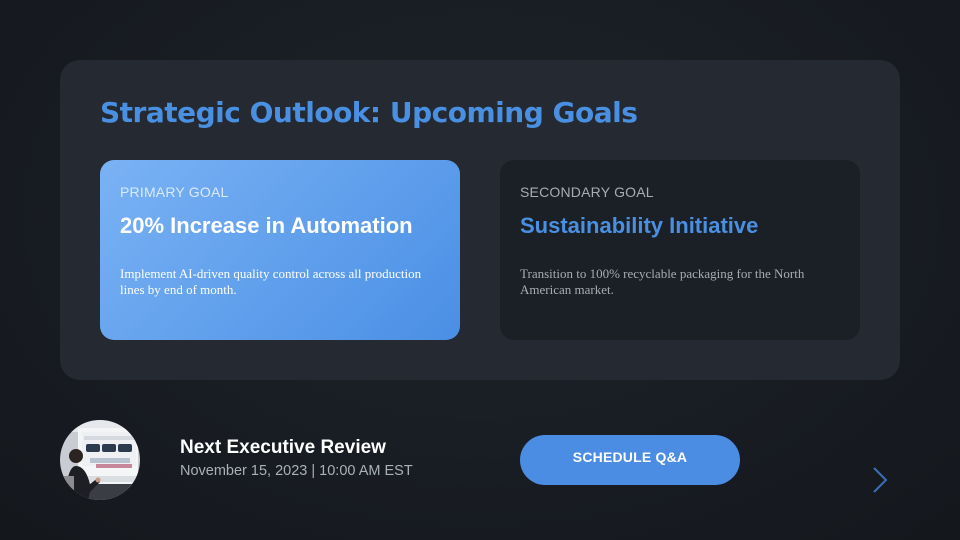 The image size is (960, 540). Describe the element at coordinates (296, 471) in the screenshot. I see `next-review-date: November 15, 2023 | 10:00 AM EST` at that location.